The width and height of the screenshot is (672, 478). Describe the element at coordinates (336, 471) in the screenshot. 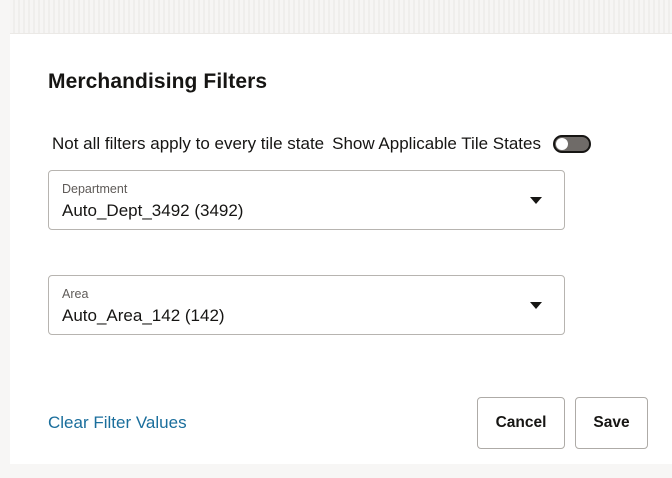

I see `backdrop-bottom-edge` at that location.